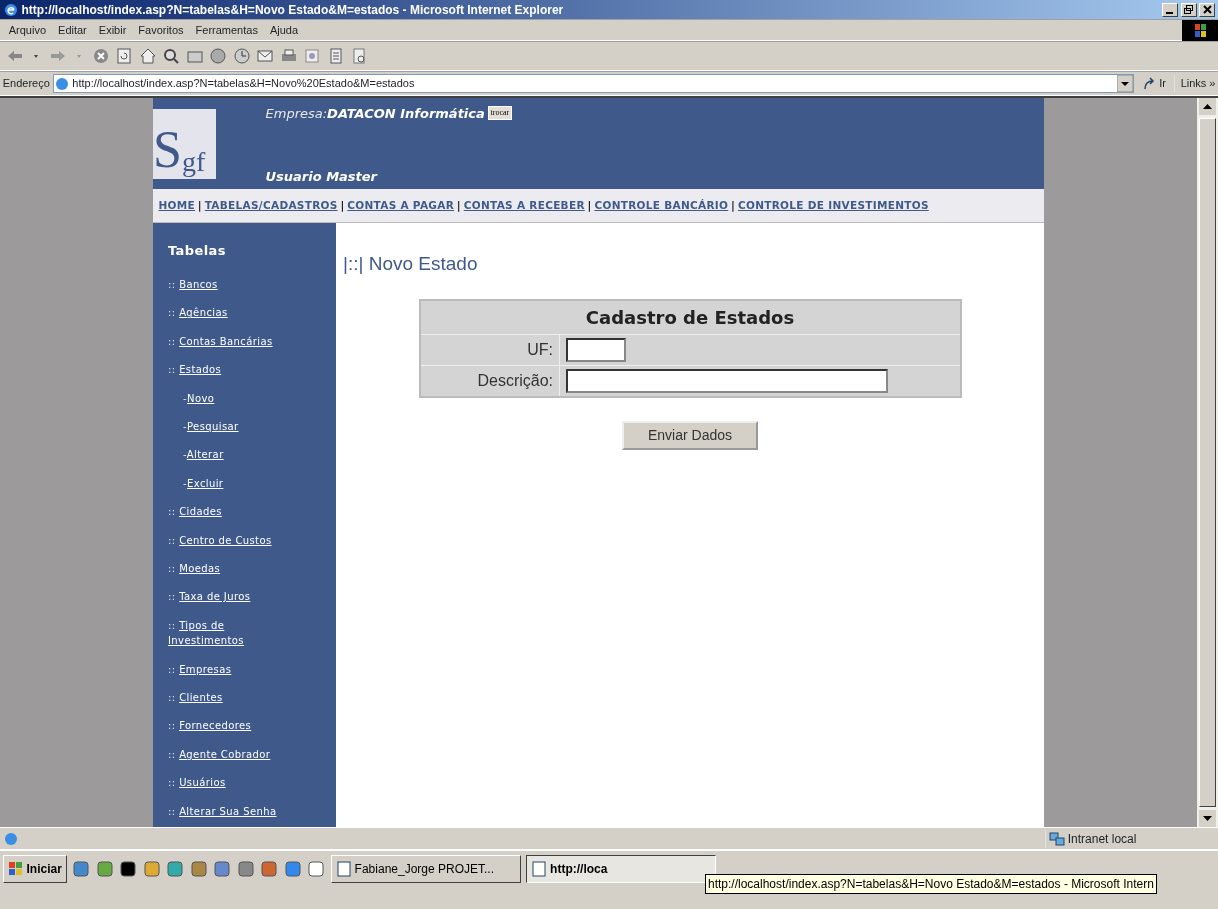 Image resolution: width=1218 pixels, height=909 pixels. What do you see at coordinates (147, 56) in the screenshot?
I see `home-icon` at bounding box center [147, 56].